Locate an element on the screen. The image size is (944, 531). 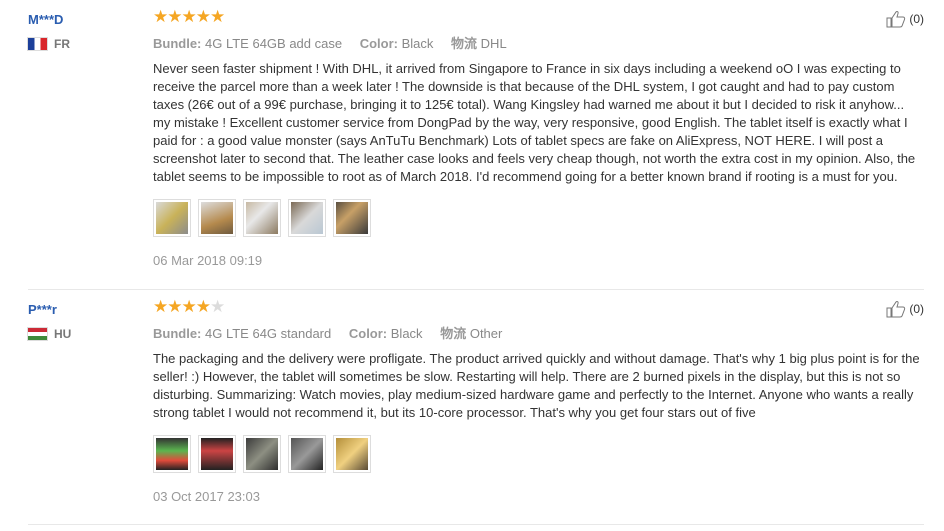
review-date: 06 Mar 2018 09:19 is located at coordinates (208, 260).